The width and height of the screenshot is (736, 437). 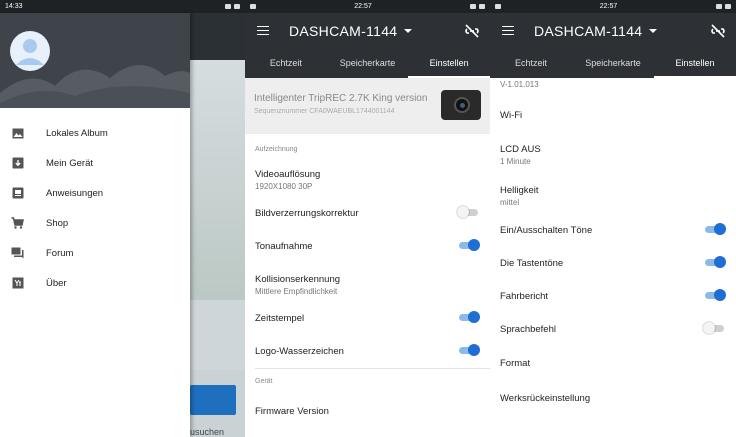 What do you see at coordinates (280, 318) in the screenshot?
I see `setting-label: Zeitstempel` at bounding box center [280, 318].